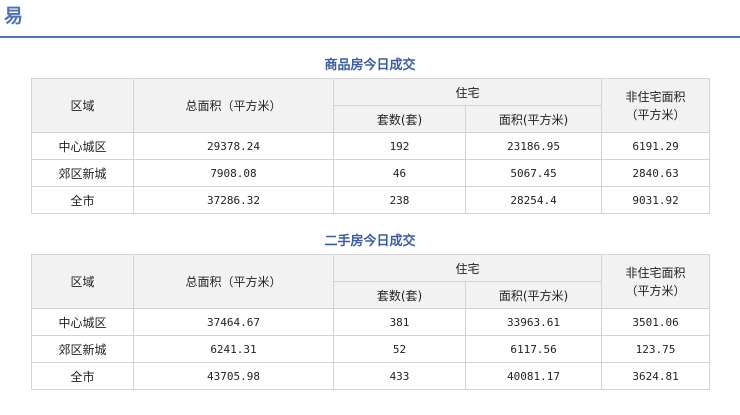 The image size is (740, 415). I want to click on cell-units: 238, so click(399, 200).